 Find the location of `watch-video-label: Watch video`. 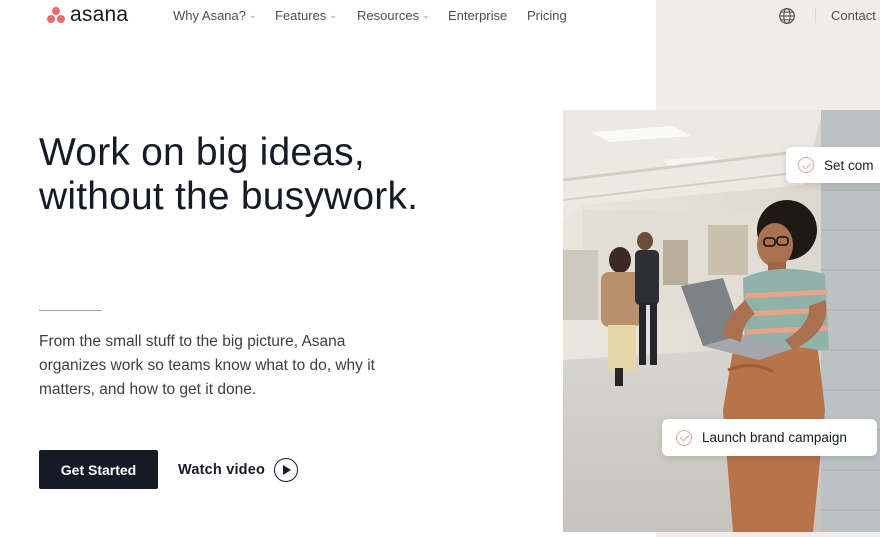

watch-video-label: Watch video is located at coordinates (222, 470).